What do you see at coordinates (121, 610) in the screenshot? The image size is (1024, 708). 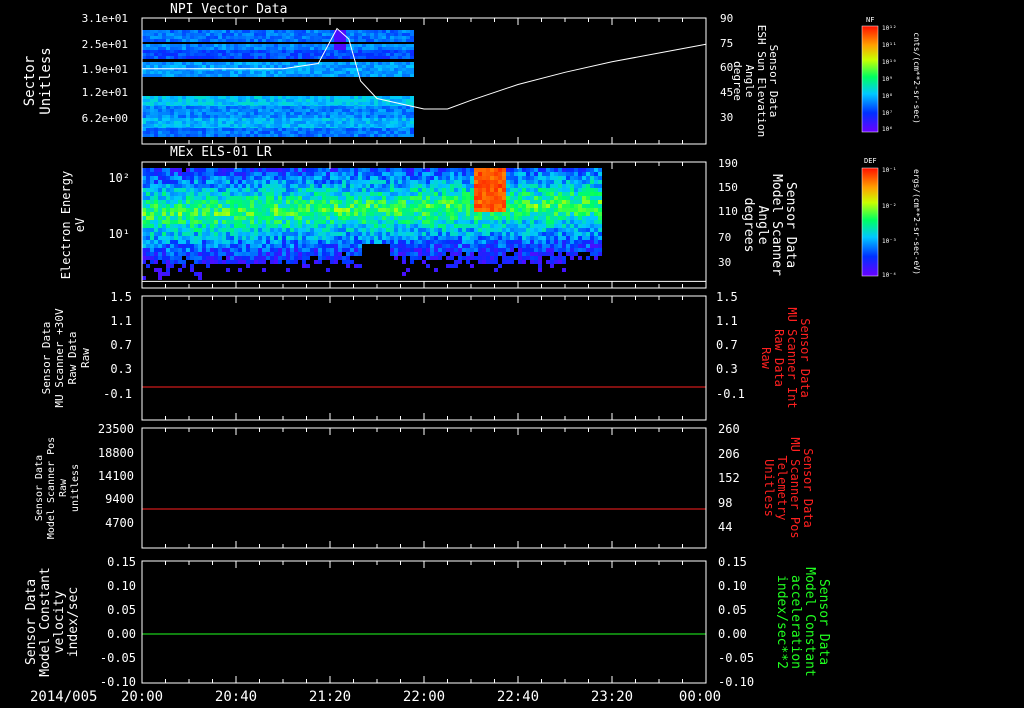 I see `vel-left-tick: 0.05` at bounding box center [121, 610].